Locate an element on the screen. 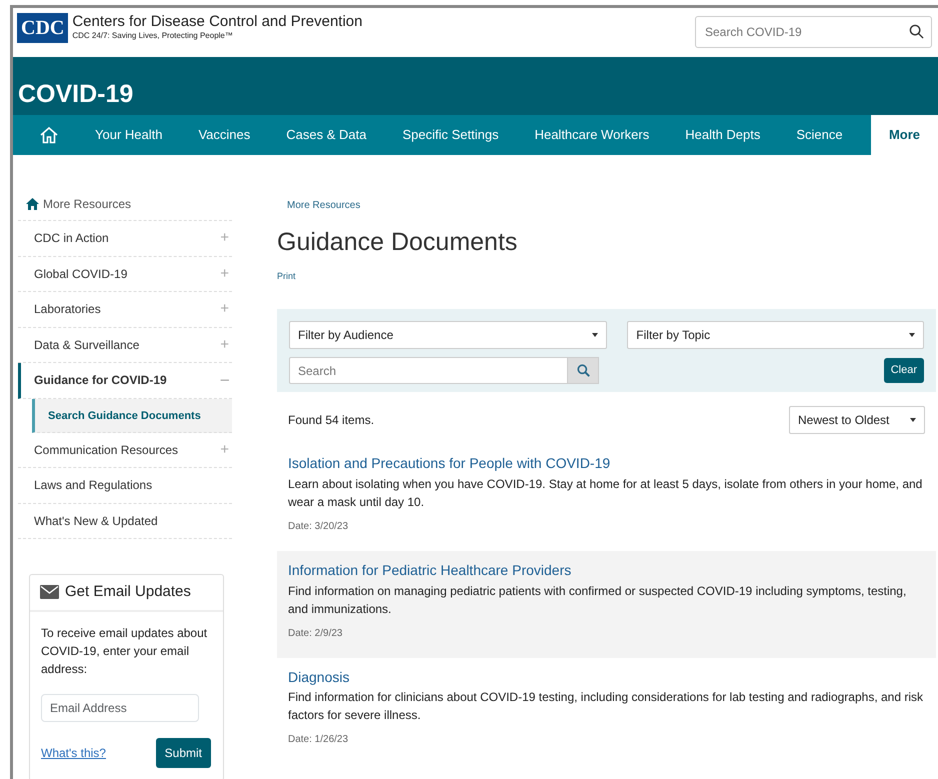  nav-tab: Vaccines is located at coordinates (224, 135).